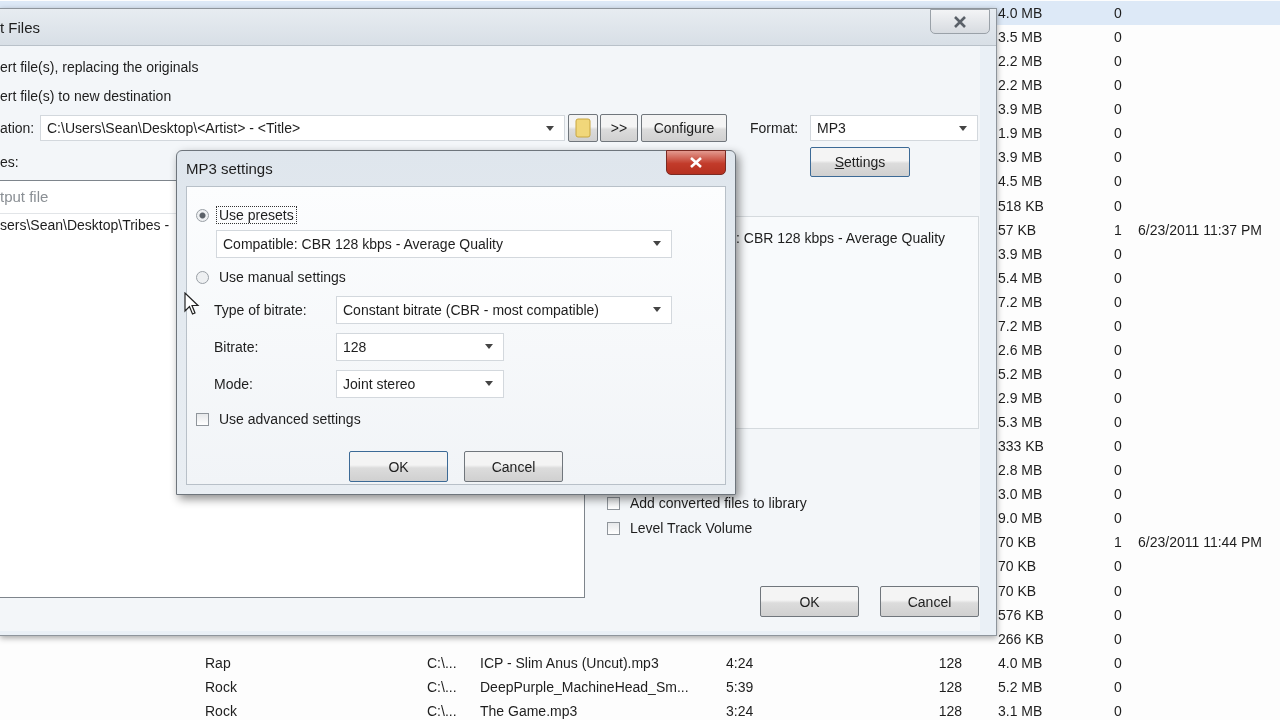 The image size is (1280, 720). I want to click on radio-label: ert file(s), replacing the originals, so click(490, 67).